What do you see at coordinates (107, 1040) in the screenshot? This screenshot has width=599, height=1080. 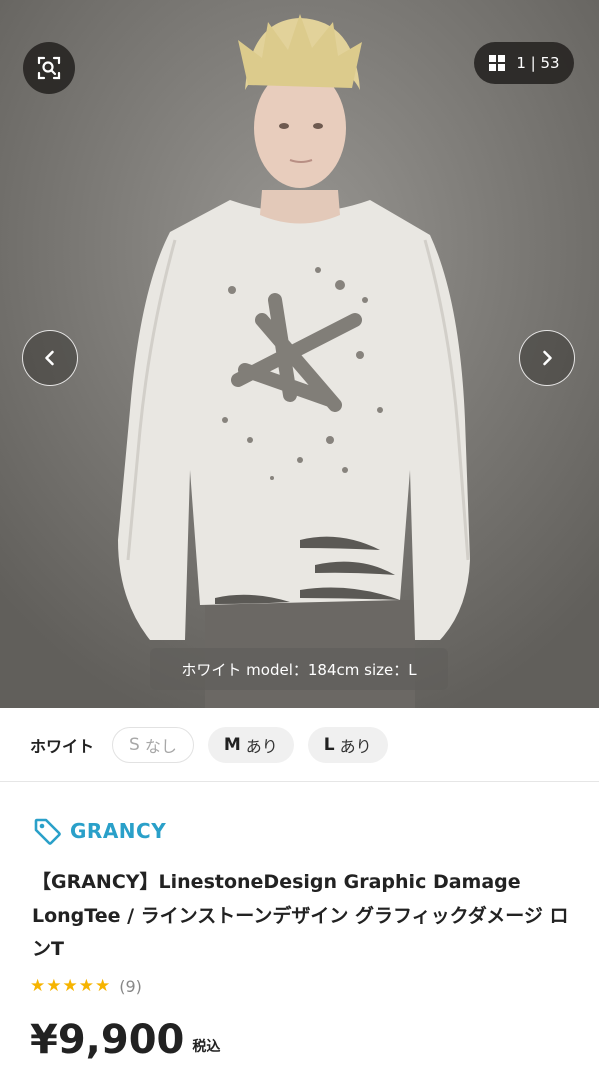 I see `price: ¥9,900` at bounding box center [107, 1040].